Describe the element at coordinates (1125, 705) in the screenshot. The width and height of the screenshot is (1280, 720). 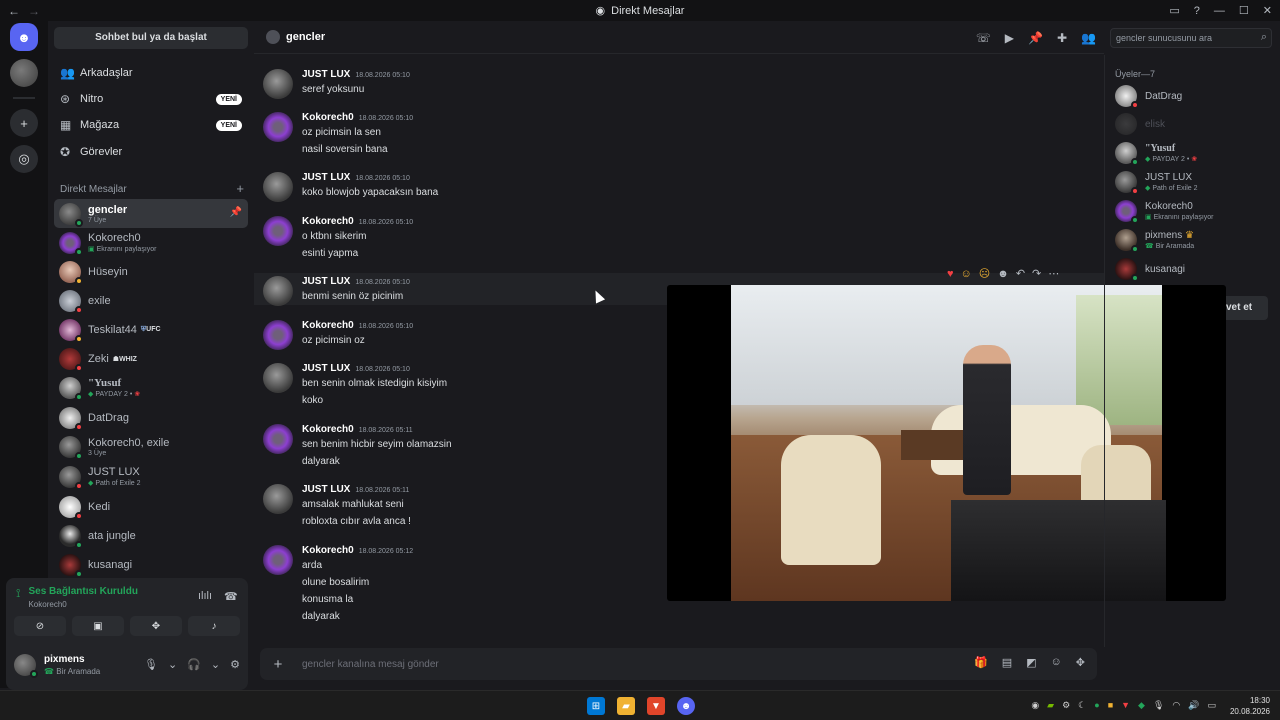
I see `tray-app-icon: ▼` at that location.